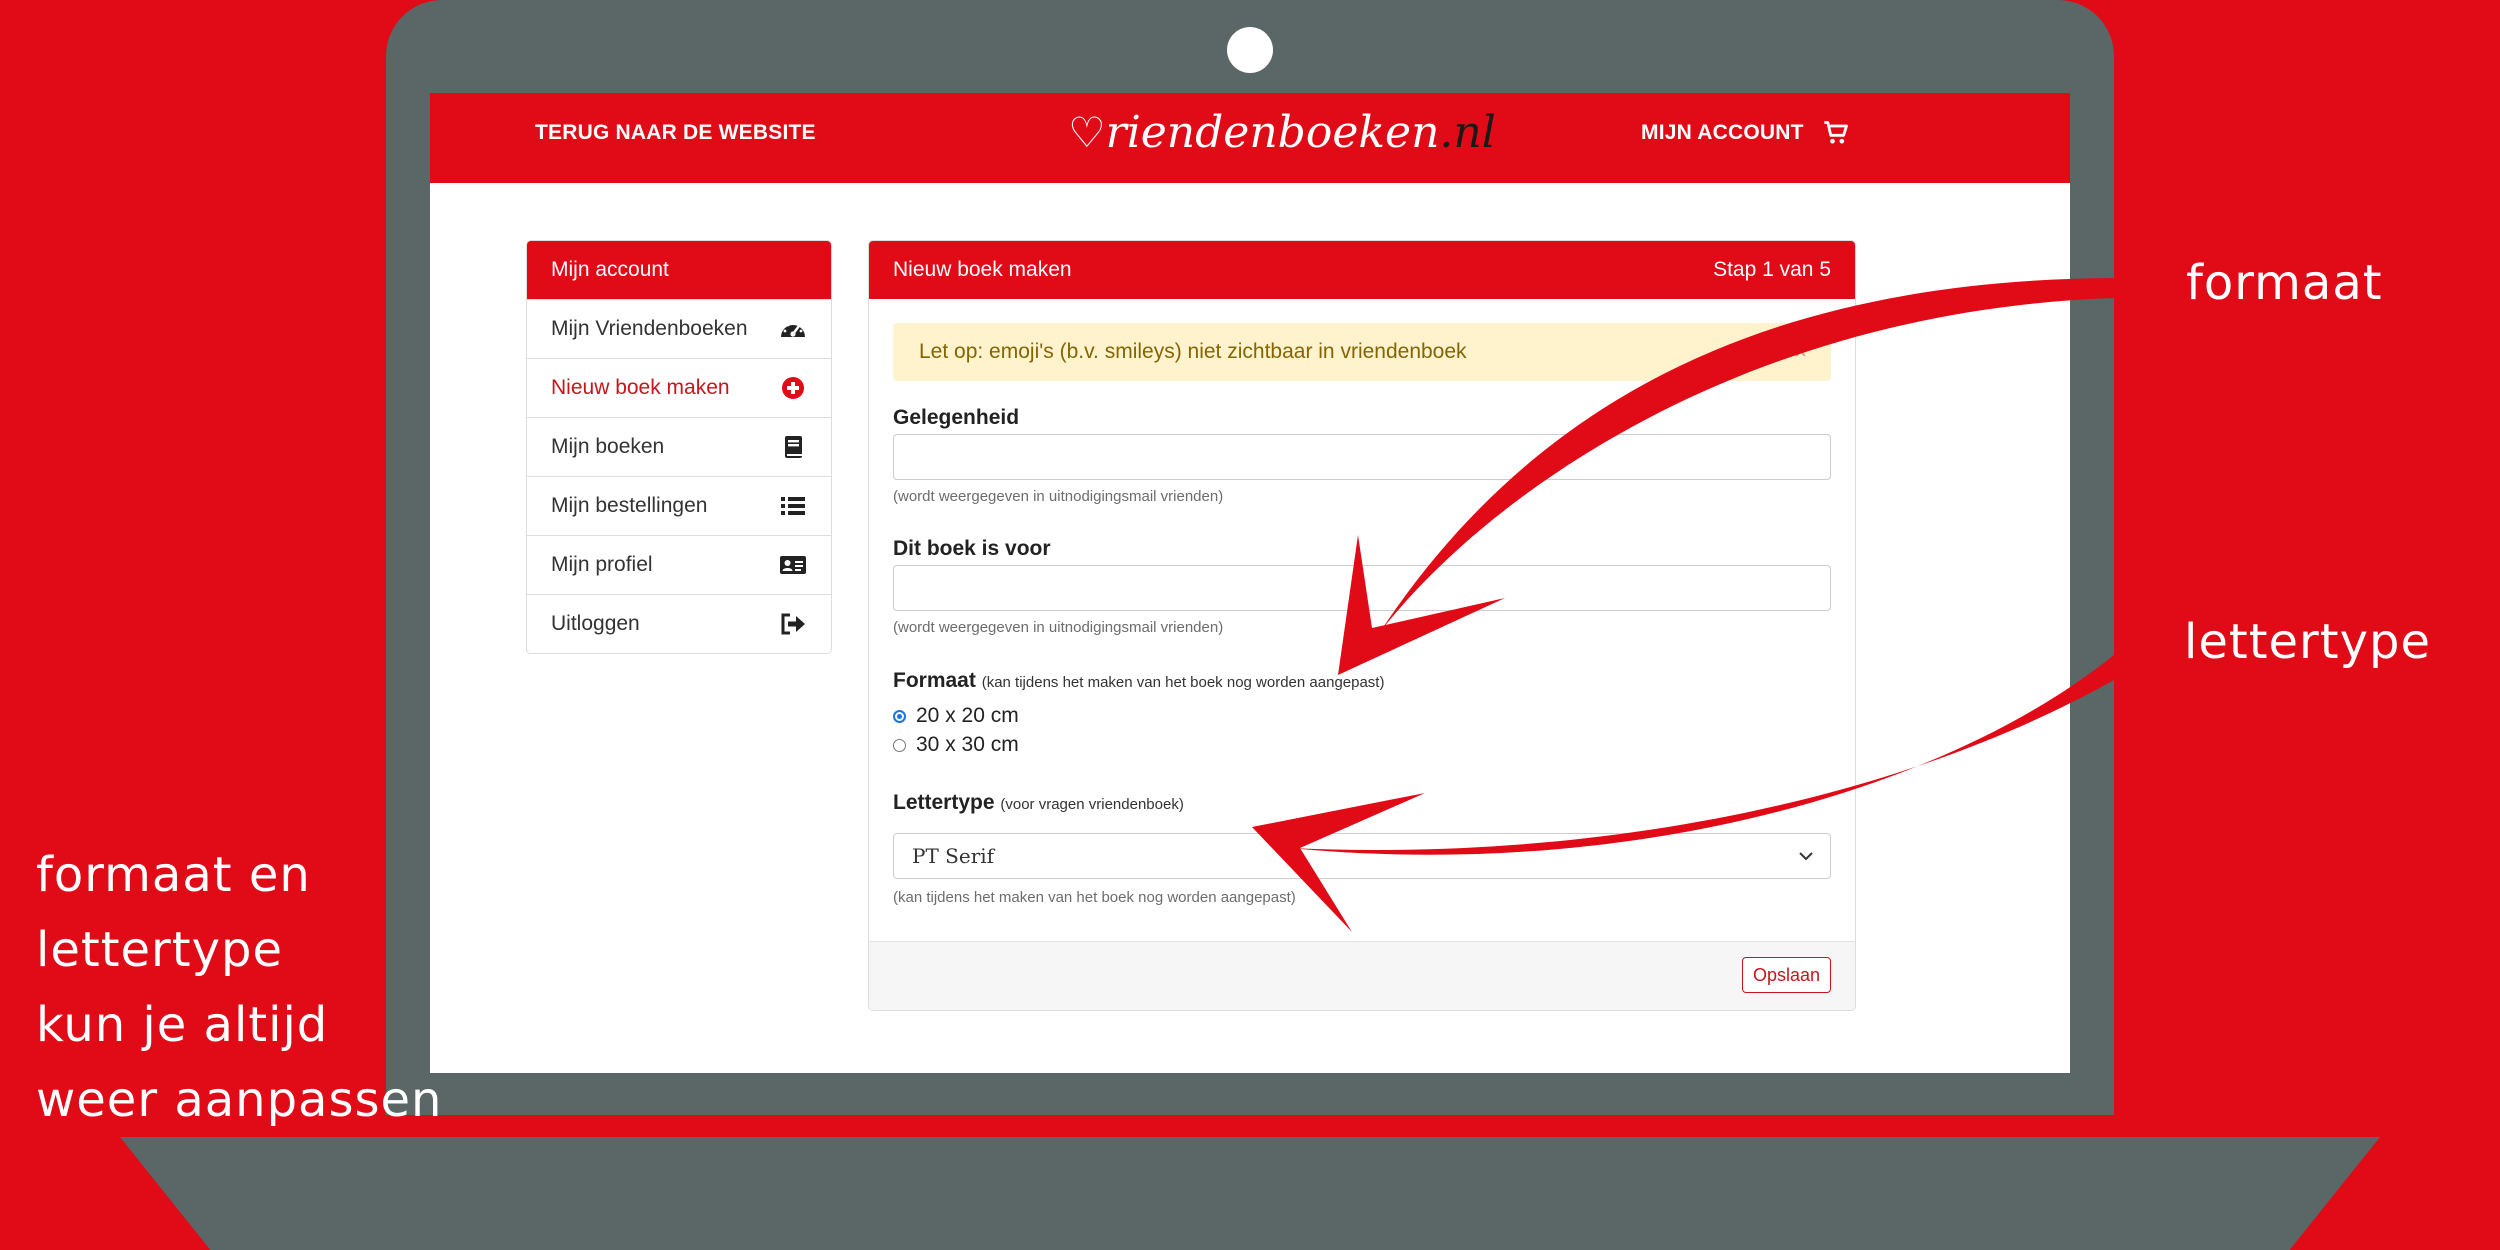 The width and height of the screenshot is (2500, 1250). I want to click on format-option-20: 20 x 20 cm, so click(956, 716).